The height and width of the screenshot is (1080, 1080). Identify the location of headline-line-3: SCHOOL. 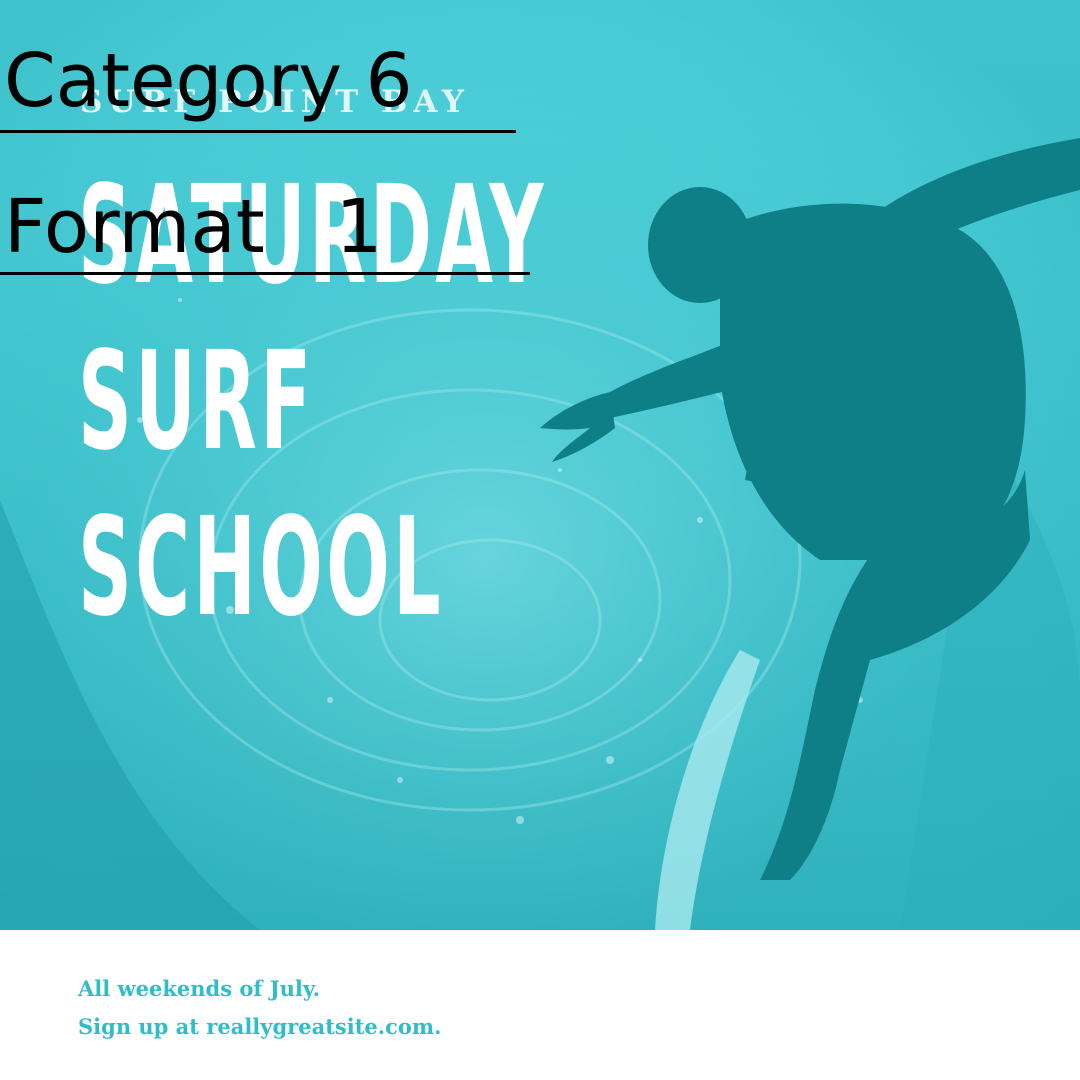
(261, 568).